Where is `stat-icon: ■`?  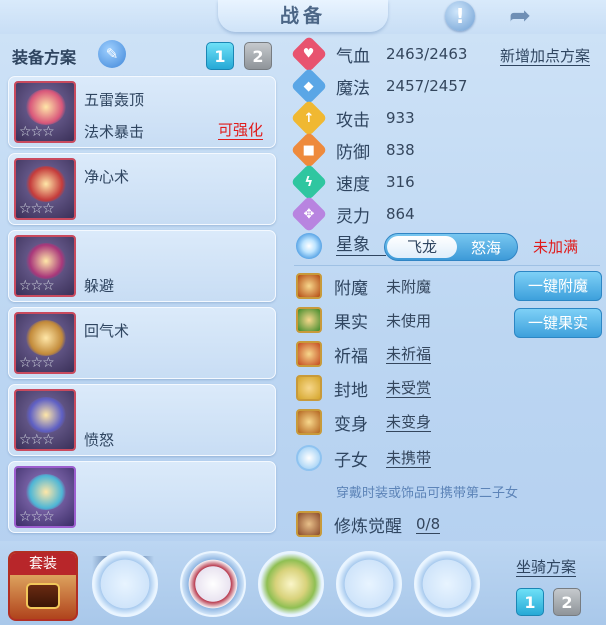
stat-icon: ■ is located at coordinates (309, 150).